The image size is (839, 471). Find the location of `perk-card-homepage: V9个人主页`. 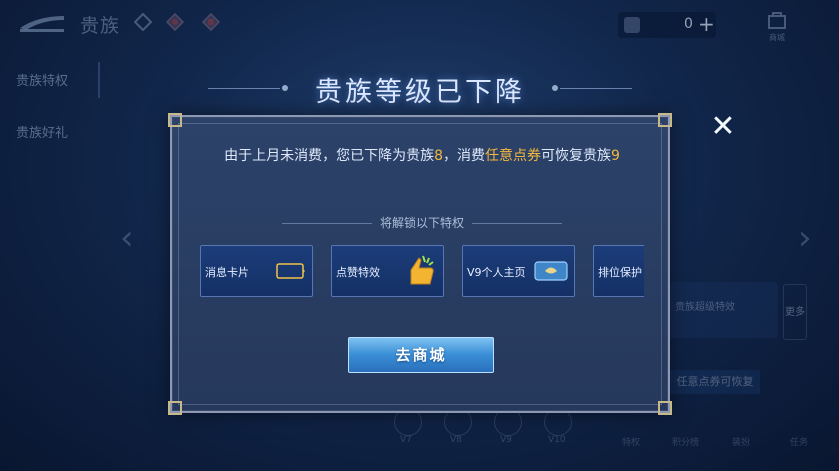

perk-card-homepage: V9个人主页 is located at coordinates (518, 271).